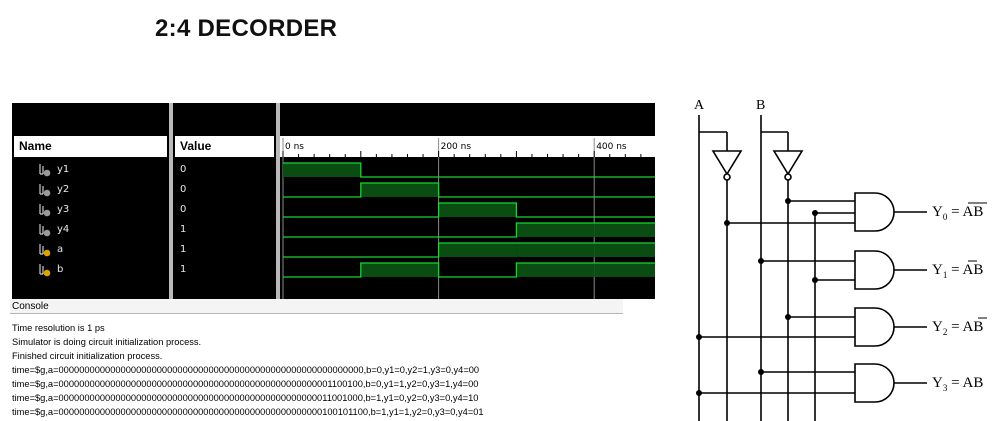  What do you see at coordinates (90, 146) in the screenshot?
I see `name-column-header: Name` at bounding box center [90, 146].